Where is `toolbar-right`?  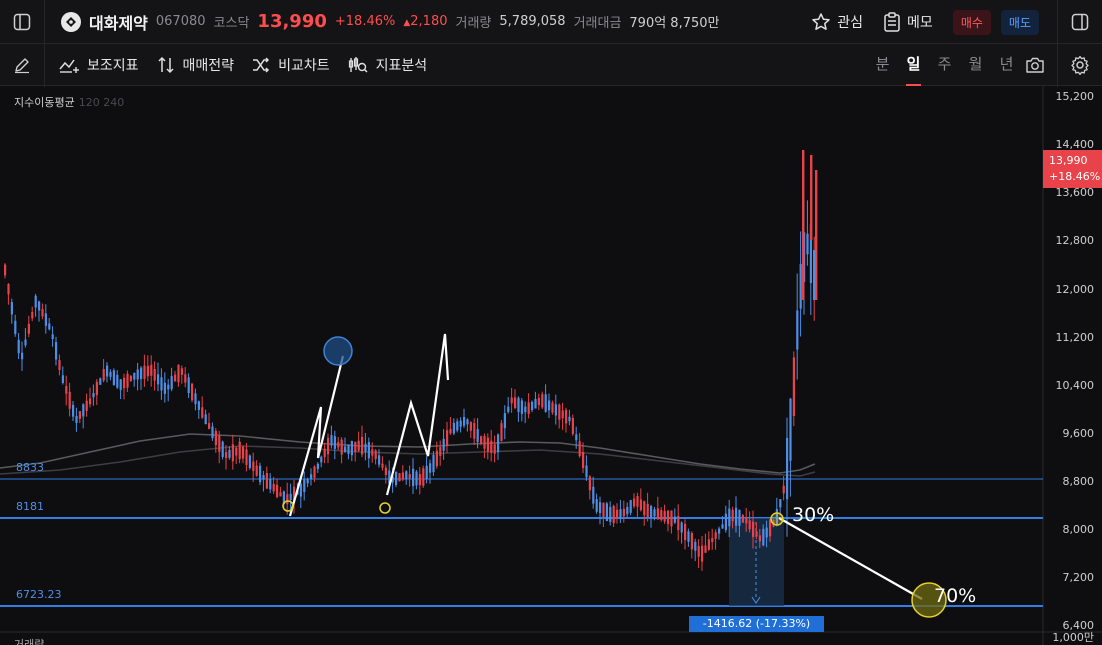
toolbar-right is located at coordinates (1057, 65).